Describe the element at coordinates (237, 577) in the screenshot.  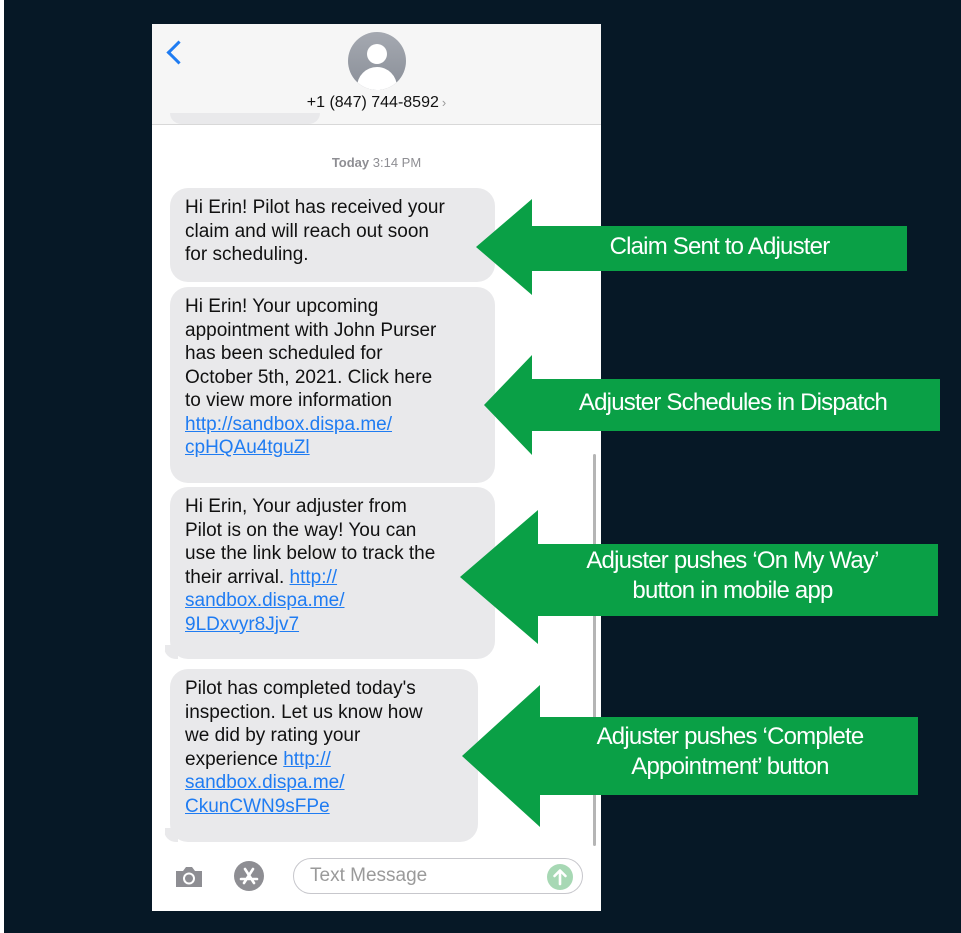
I see `message-text: their arrival.` at that location.